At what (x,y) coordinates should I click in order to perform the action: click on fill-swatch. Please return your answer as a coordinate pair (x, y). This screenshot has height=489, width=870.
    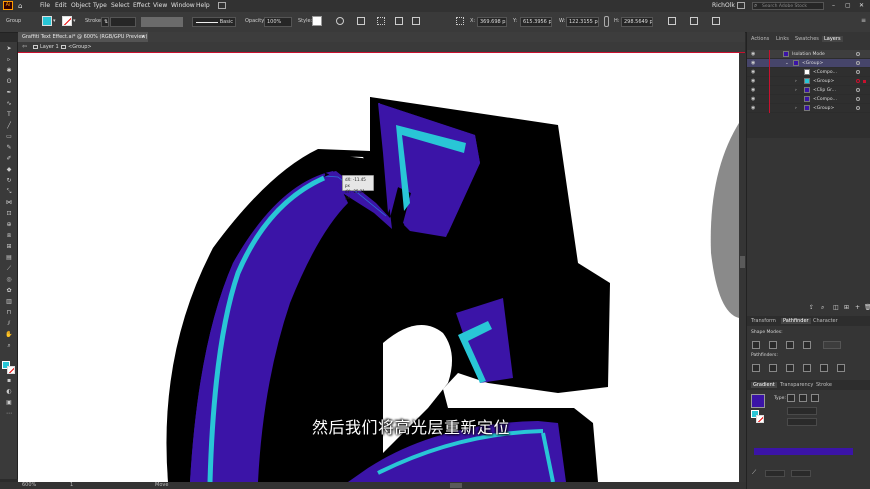
    Looking at the image, I should click on (47, 21).